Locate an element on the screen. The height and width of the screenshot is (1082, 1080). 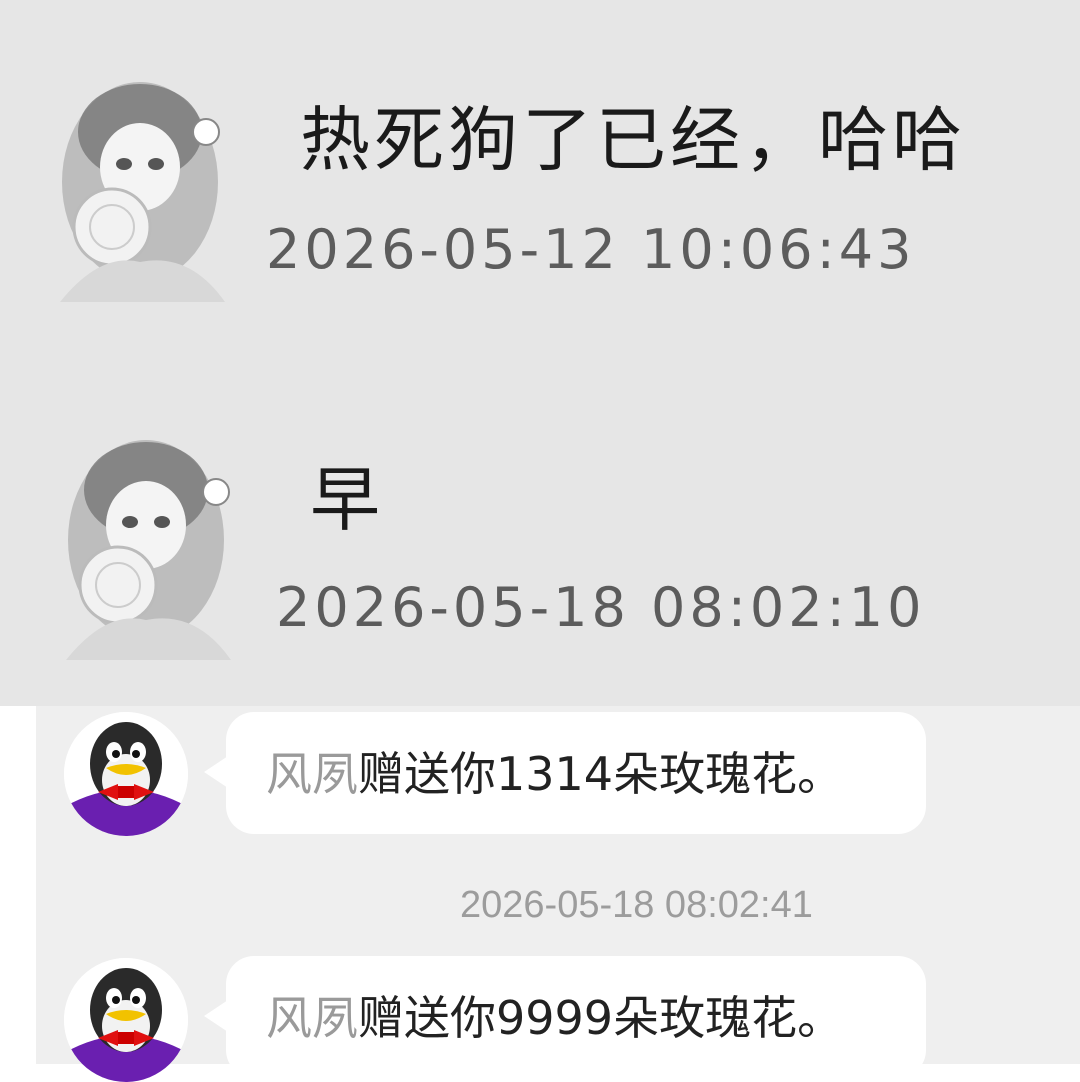
gift-message-text: 风夙赠送你9999朵玫瑰花。 is located at coordinates (554, 1015).